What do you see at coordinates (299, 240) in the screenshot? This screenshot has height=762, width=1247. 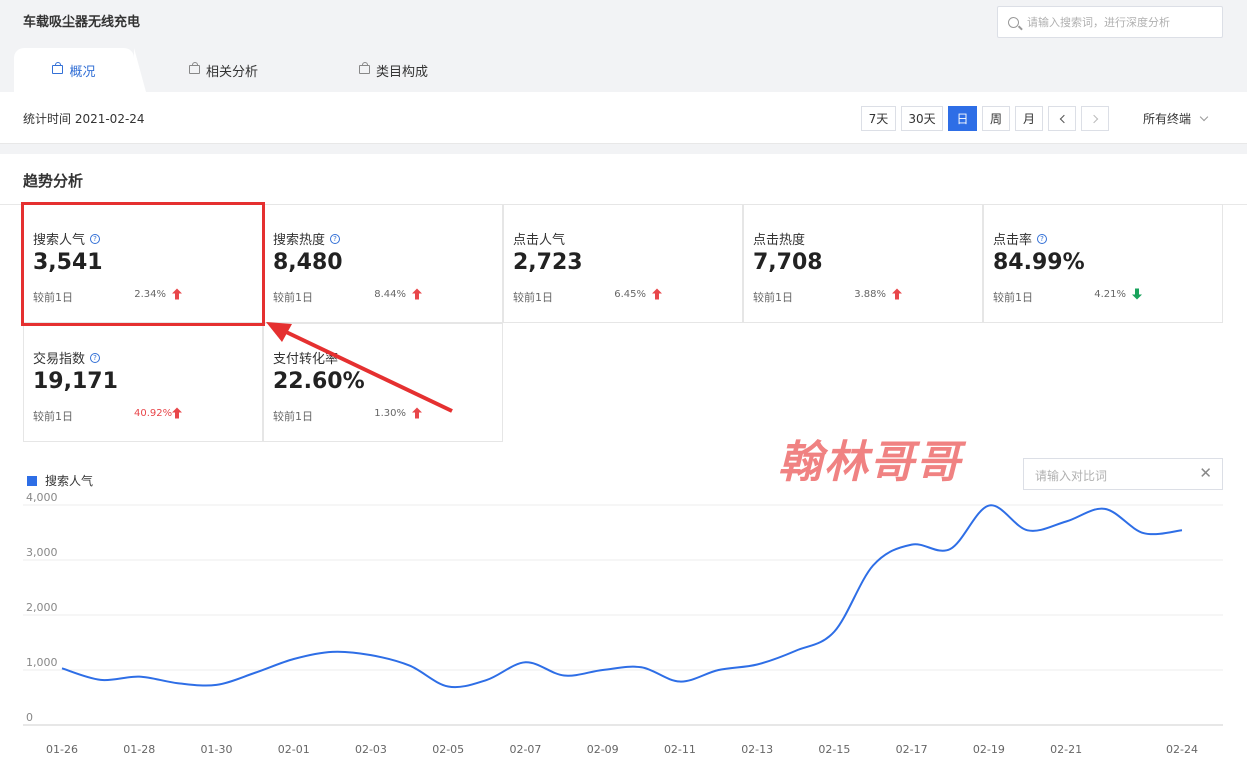 I see `metric-label-text: 搜索热度` at bounding box center [299, 240].